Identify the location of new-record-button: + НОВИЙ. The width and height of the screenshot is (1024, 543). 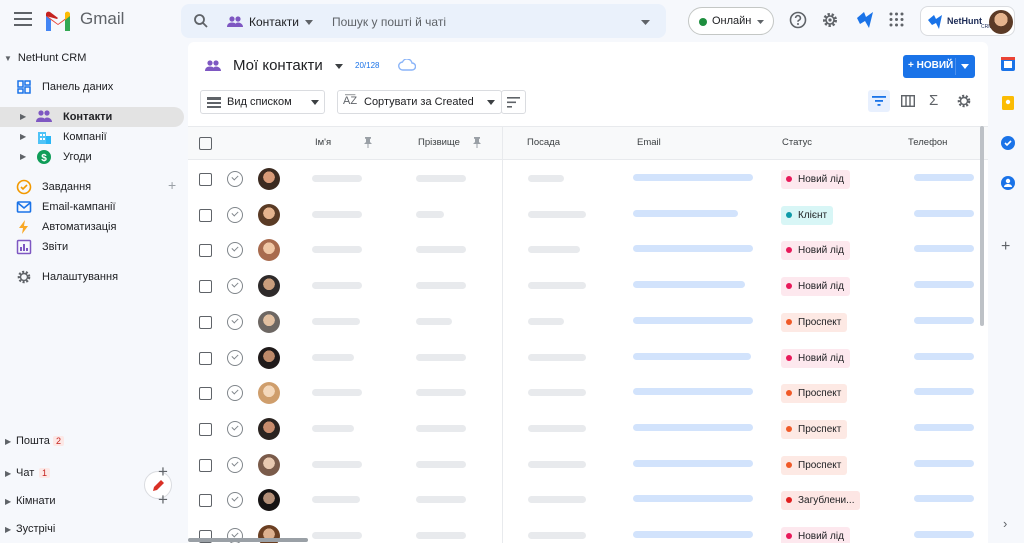
(939, 66).